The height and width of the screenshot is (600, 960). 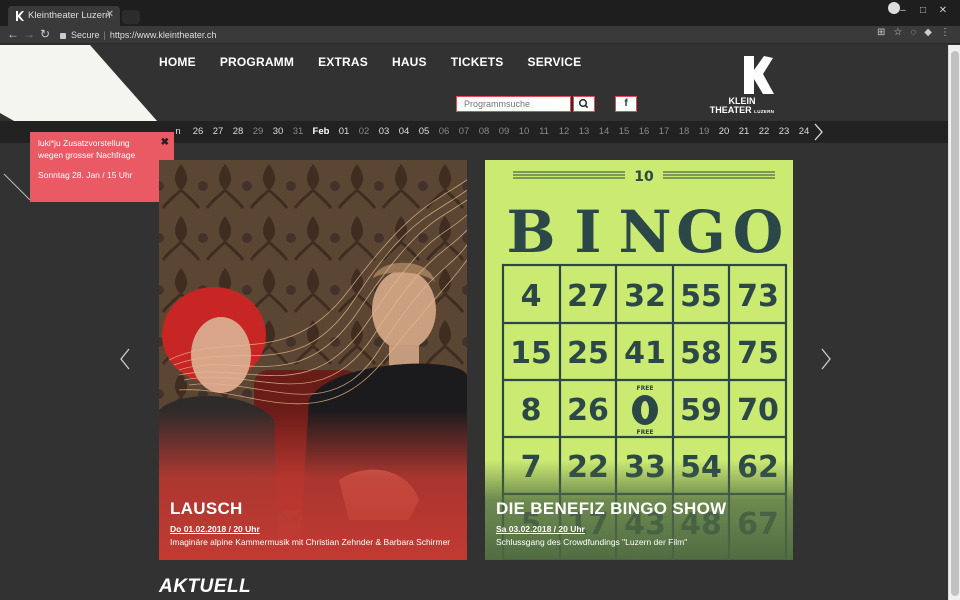 I want to click on date-item: 28, so click(x=238, y=132).